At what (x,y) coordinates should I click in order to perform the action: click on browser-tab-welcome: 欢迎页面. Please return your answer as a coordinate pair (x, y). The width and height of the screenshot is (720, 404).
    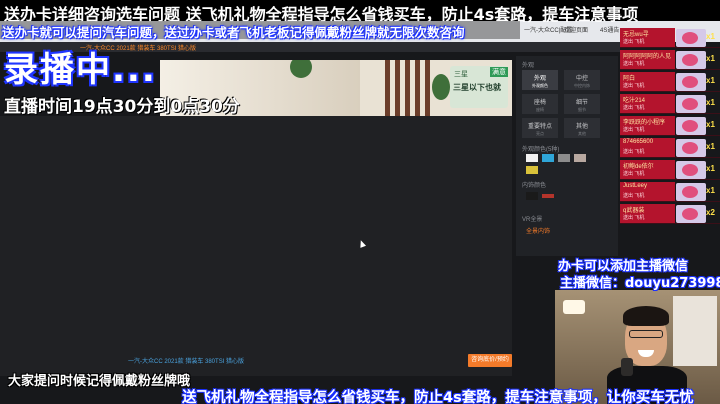
    Looking at the image, I should click on (576, 31).